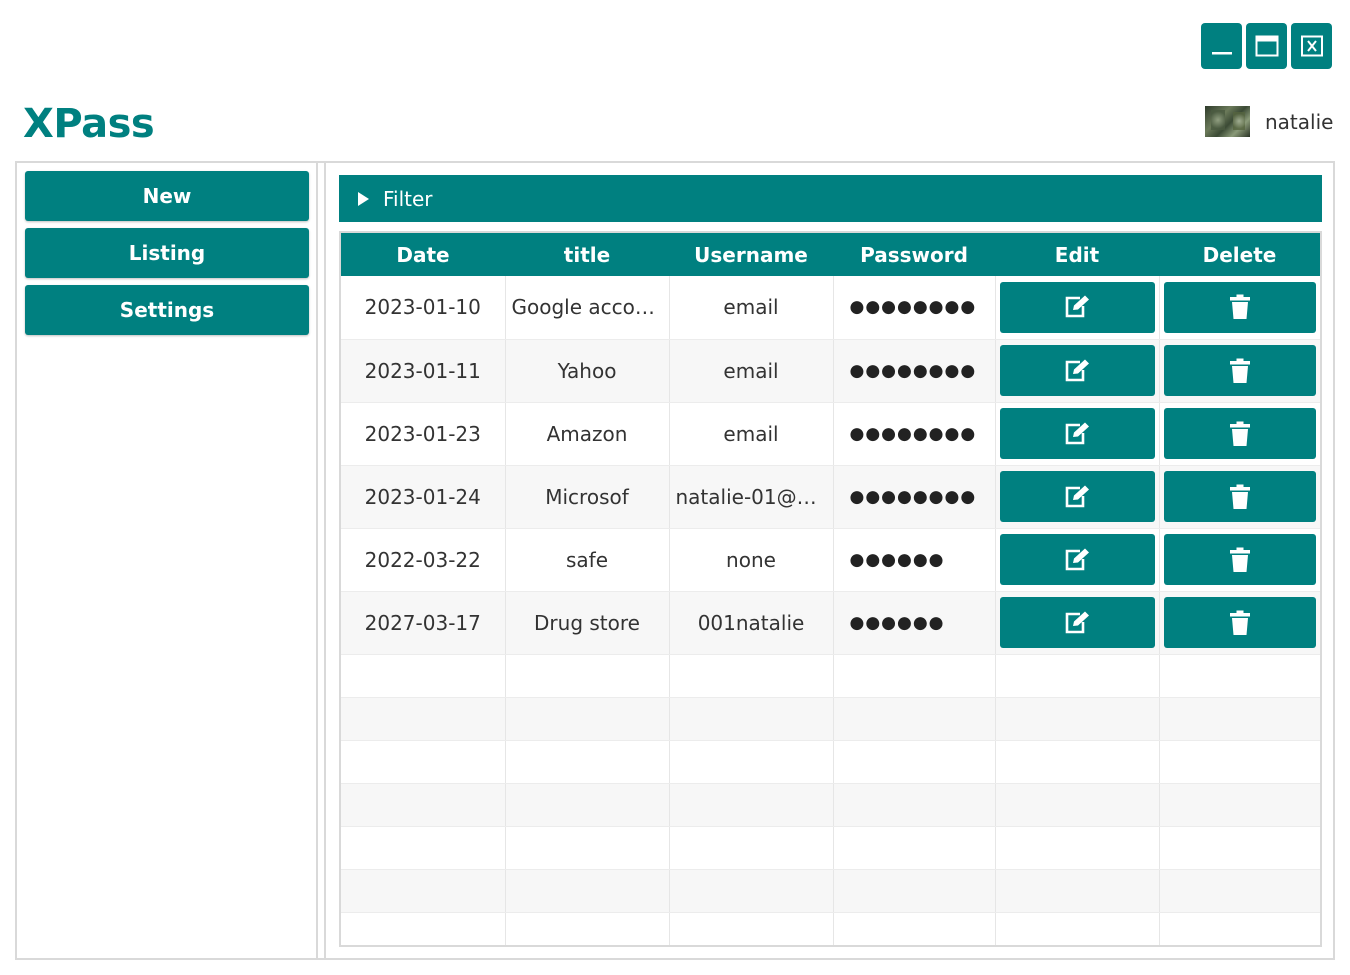 This screenshot has width=1350, height=975. Describe the element at coordinates (751, 560) in the screenshot. I see `cell-username: none` at that location.